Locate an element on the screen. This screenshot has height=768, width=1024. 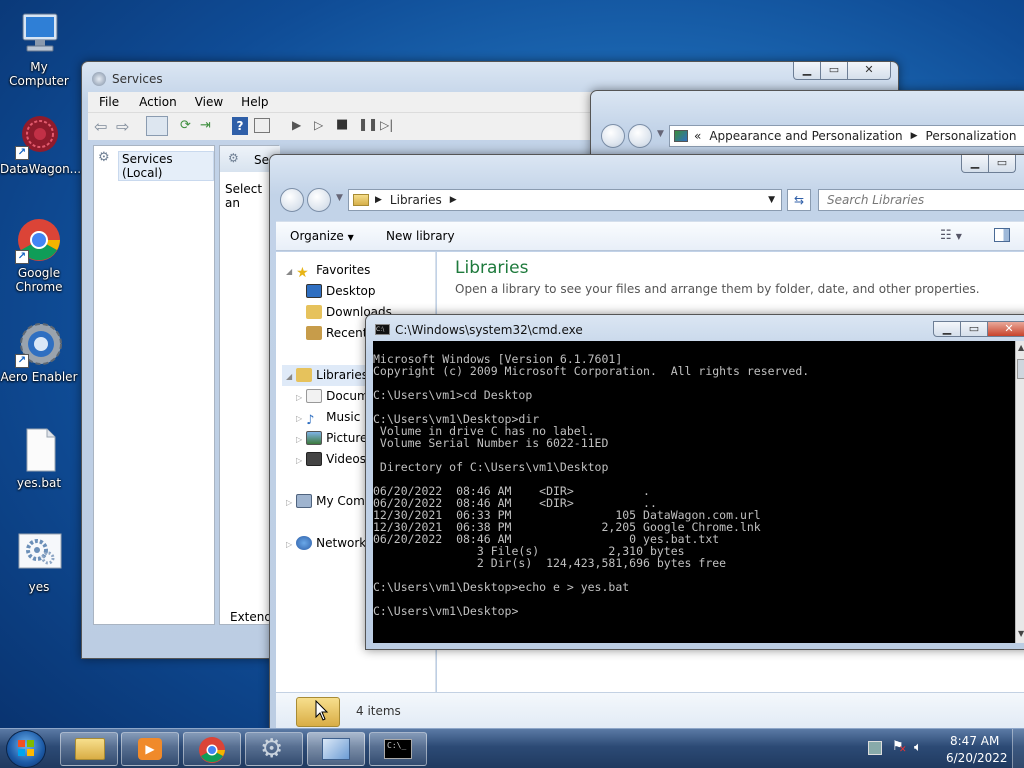
address-path: Libraries is located at coordinates (416, 200).